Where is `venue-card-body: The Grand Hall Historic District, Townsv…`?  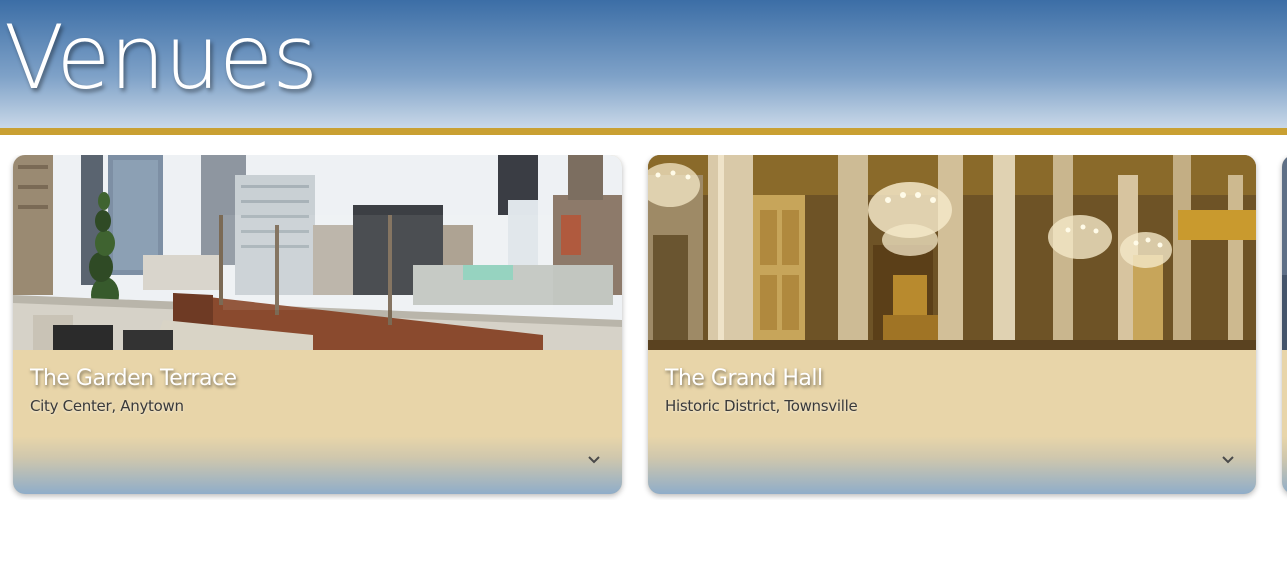
venue-card-body: The Grand Hall Historic District, Townsv… is located at coordinates (952, 422).